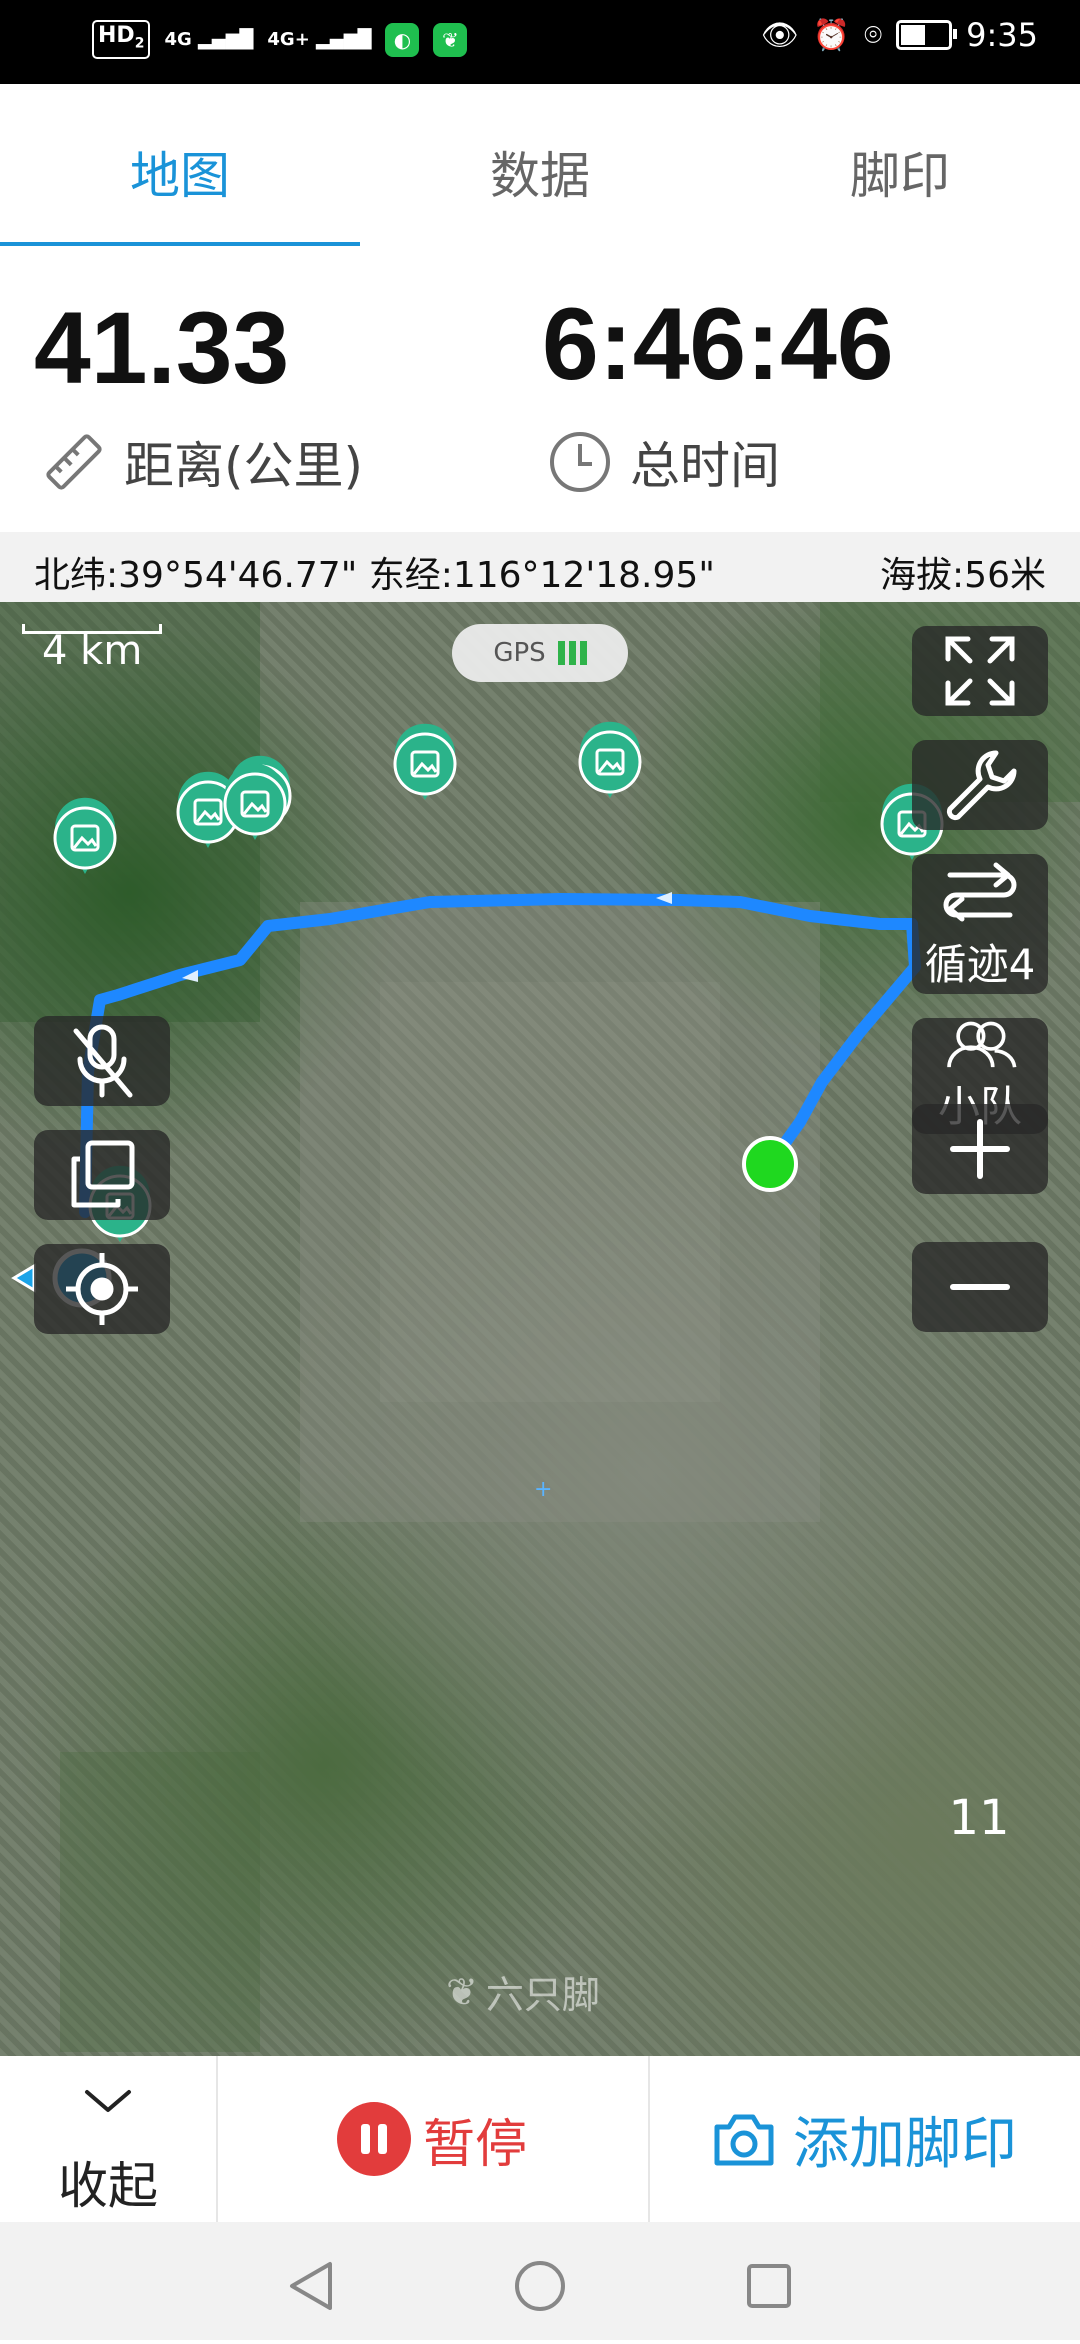 The height and width of the screenshot is (2344, 1080). I want to click on gps-status: GPS, so click(540, 653).